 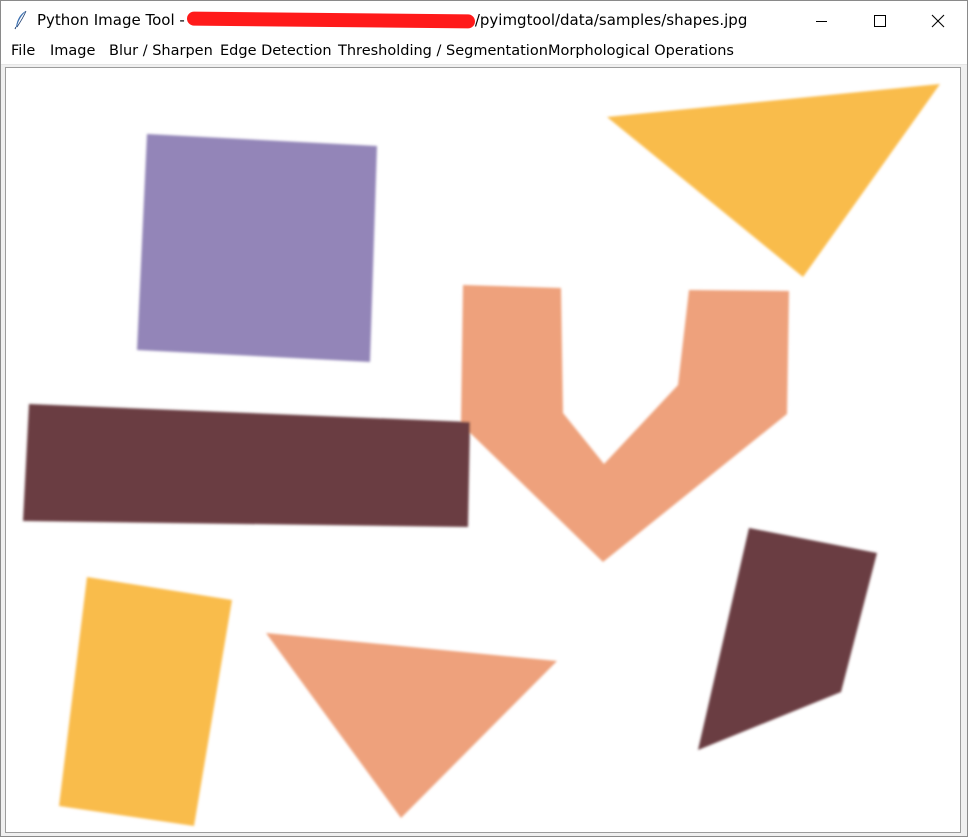 I want to click on minimize-icon, so click(x=821, y=21).